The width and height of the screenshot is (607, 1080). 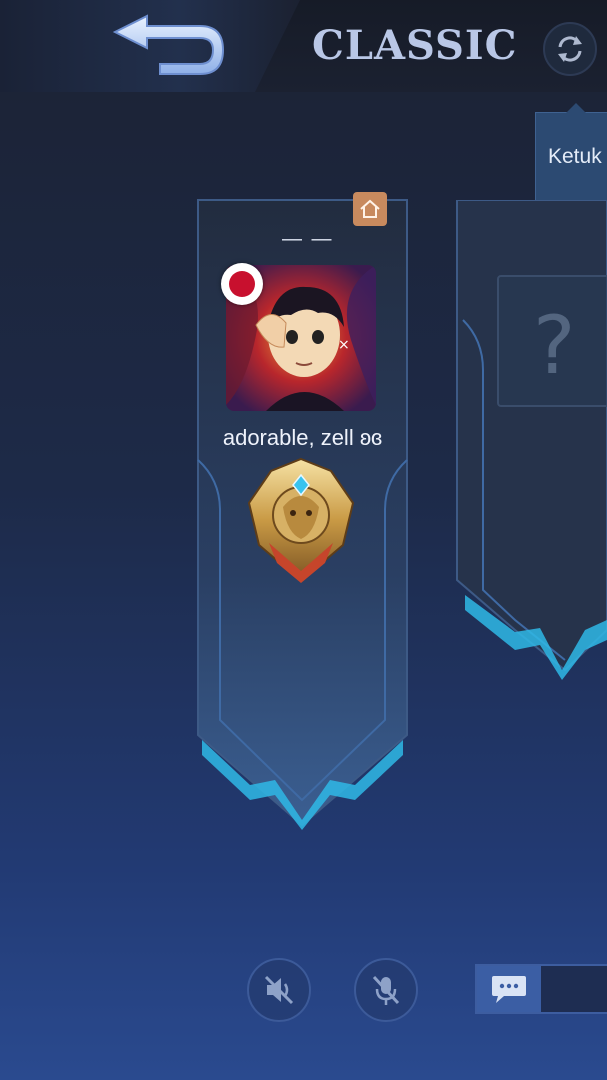 I want to click on japan-flag-icon, so click(x=242, y=284).